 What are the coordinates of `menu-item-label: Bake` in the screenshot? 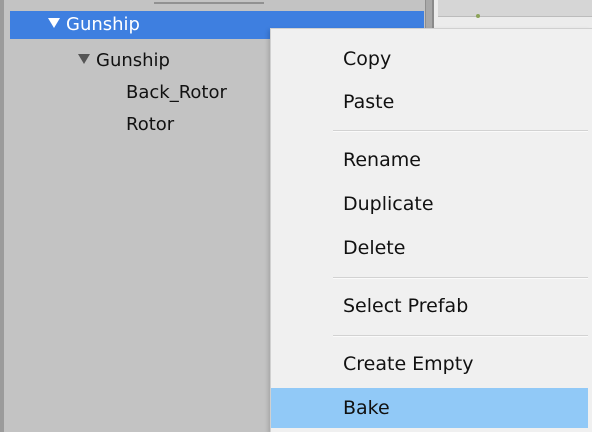 It's located at (366, 408).